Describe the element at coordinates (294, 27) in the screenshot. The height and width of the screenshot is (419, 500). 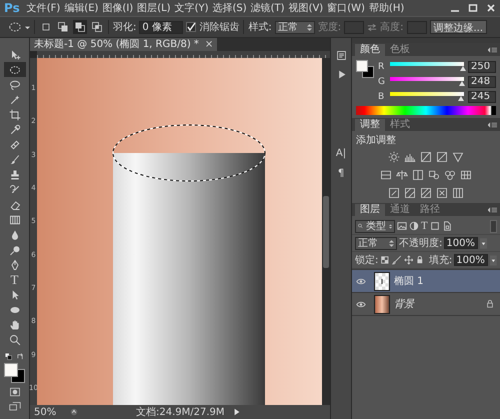
I see `style-dropdown: 正常` at that location.